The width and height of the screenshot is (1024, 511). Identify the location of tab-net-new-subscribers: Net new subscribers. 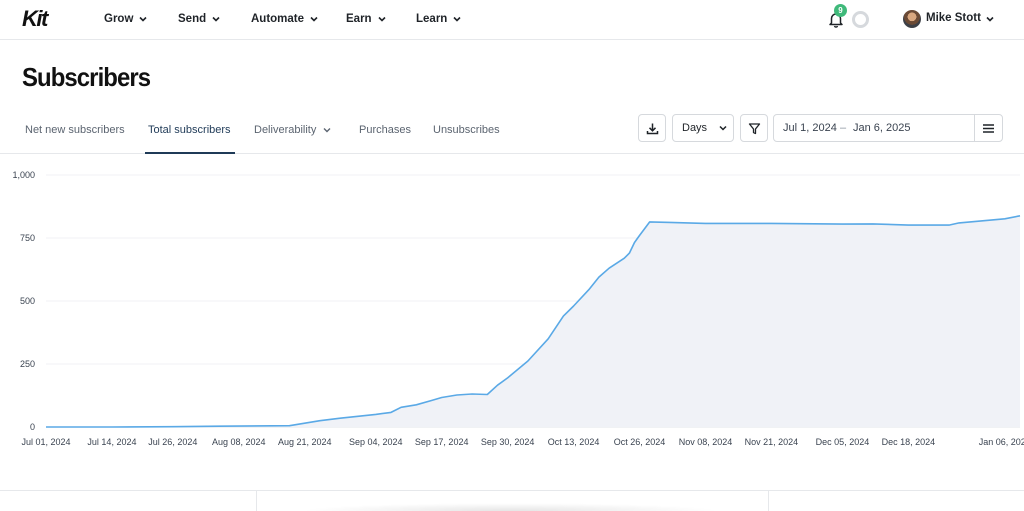
(75, 130).